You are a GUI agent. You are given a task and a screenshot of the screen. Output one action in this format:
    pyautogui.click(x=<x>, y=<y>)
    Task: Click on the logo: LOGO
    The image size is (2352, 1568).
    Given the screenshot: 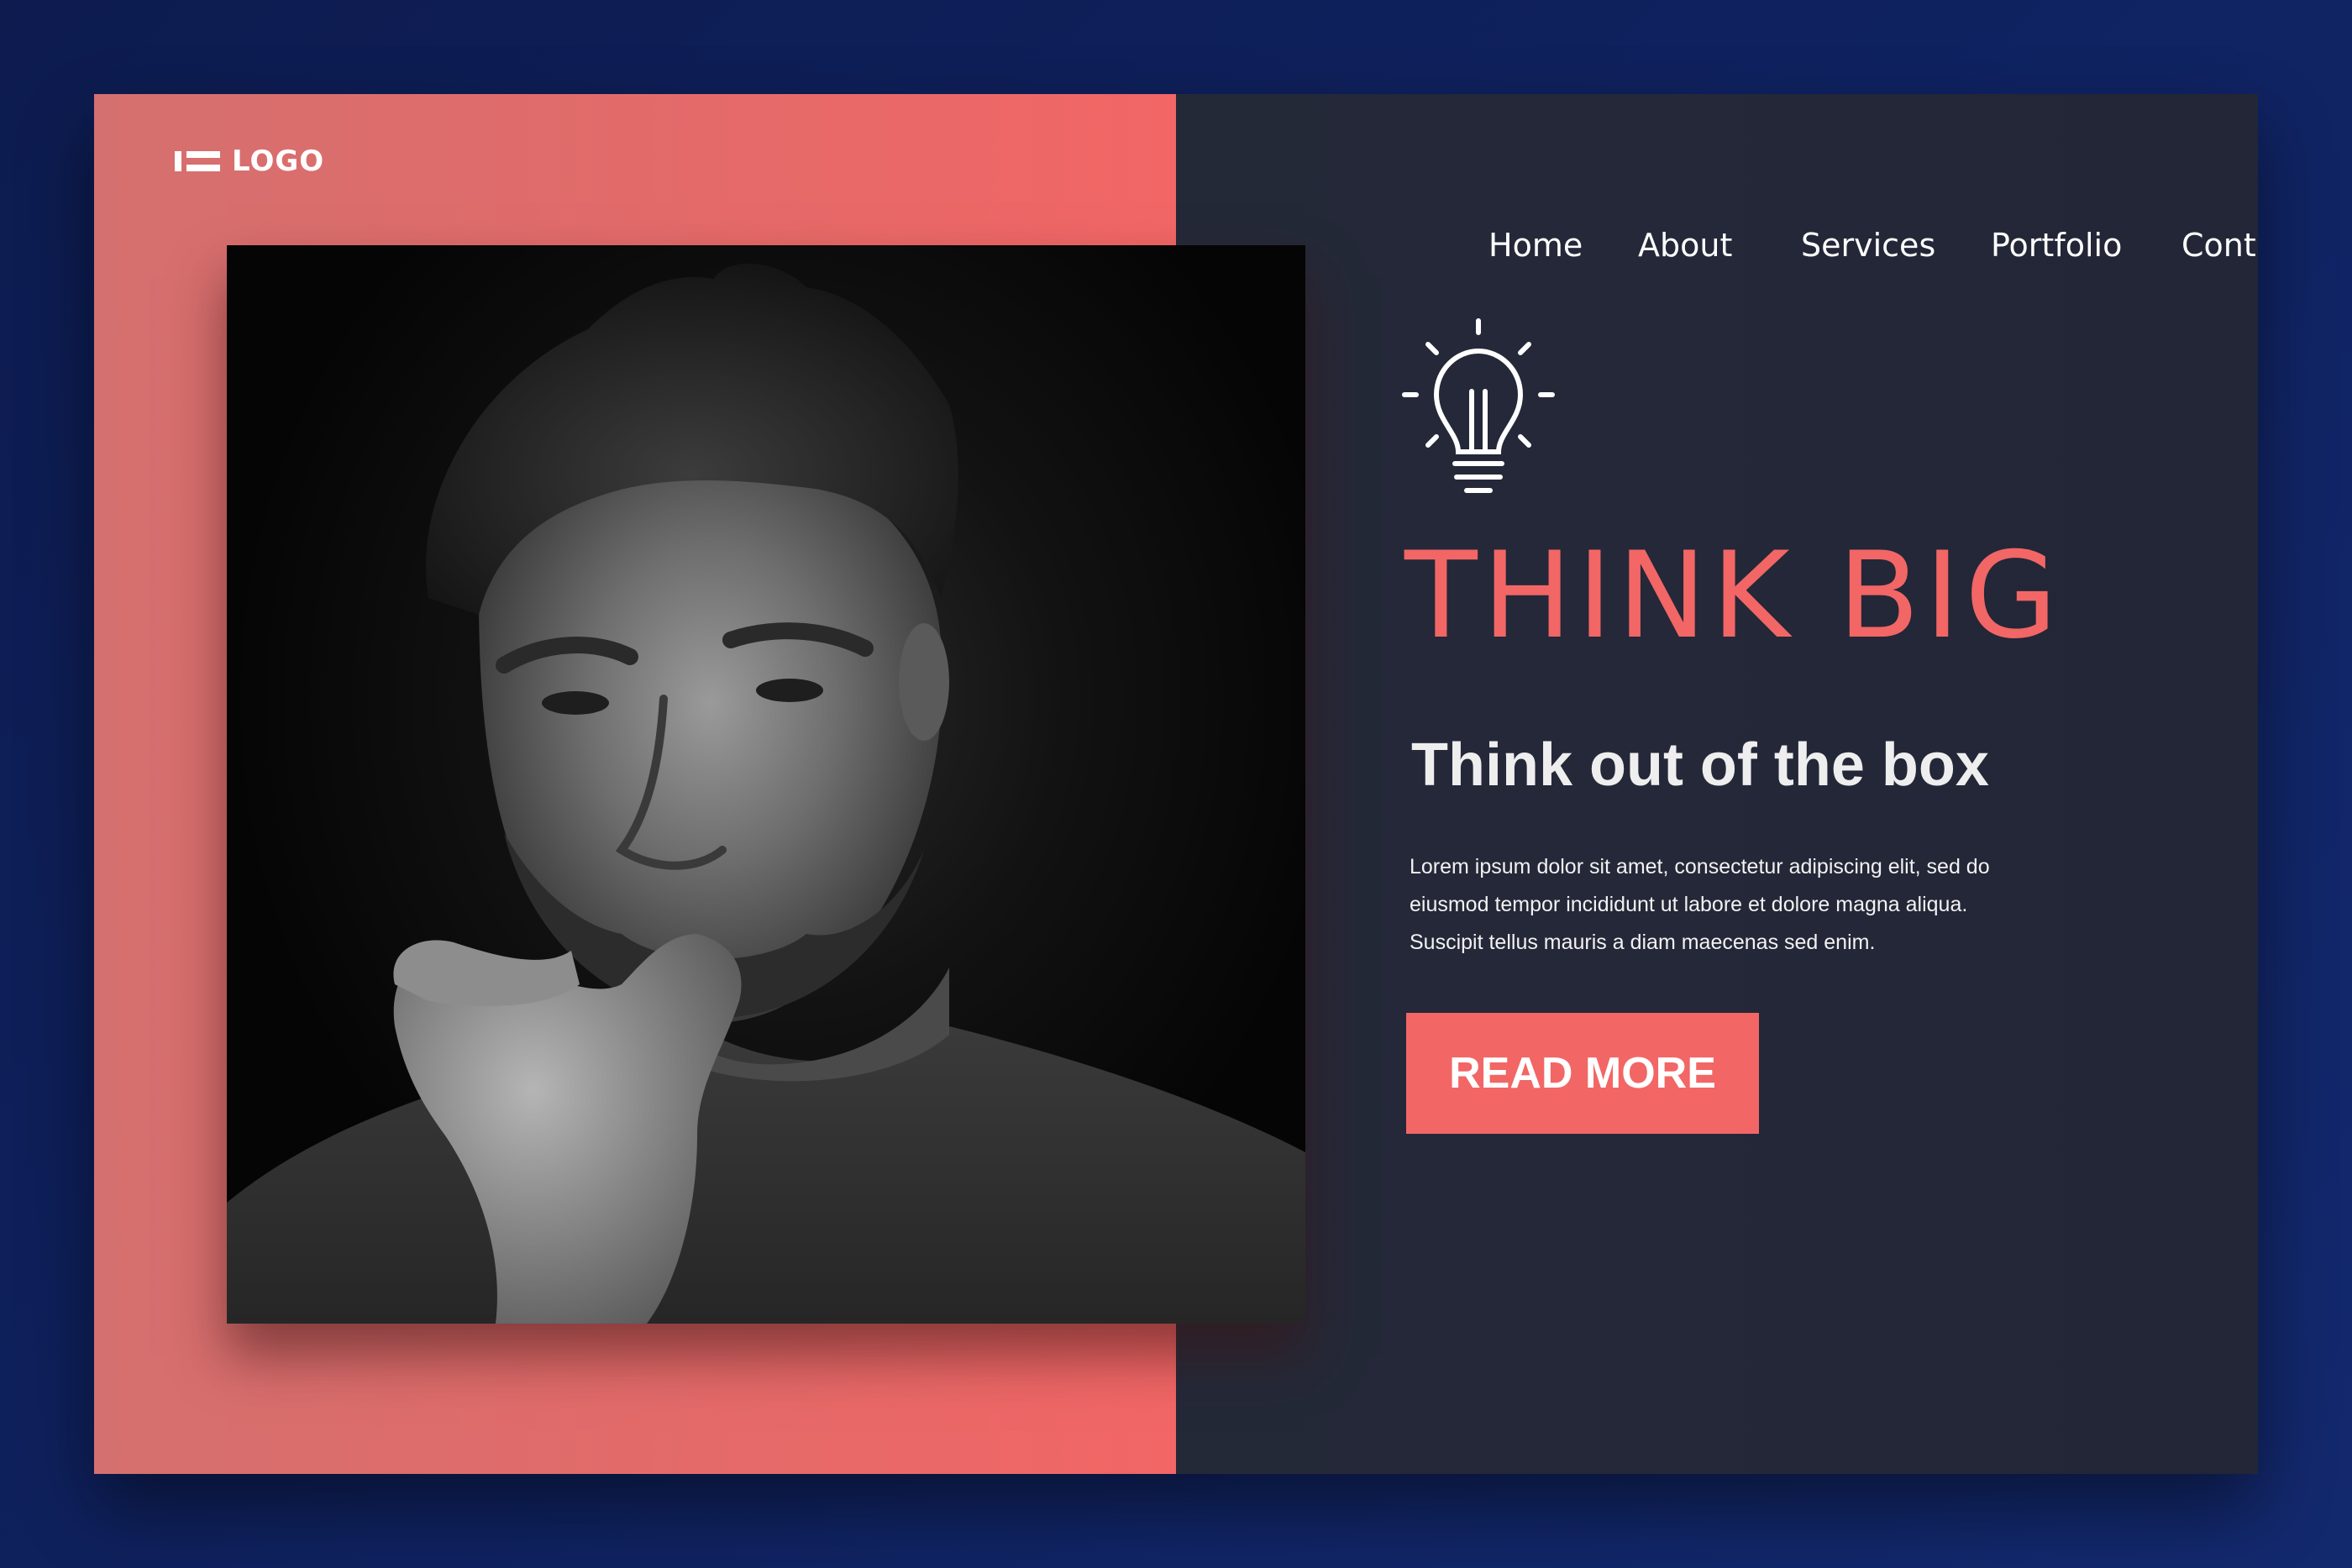 What is the action you would take?
    pyautogui.click(x=249, y=161)
    